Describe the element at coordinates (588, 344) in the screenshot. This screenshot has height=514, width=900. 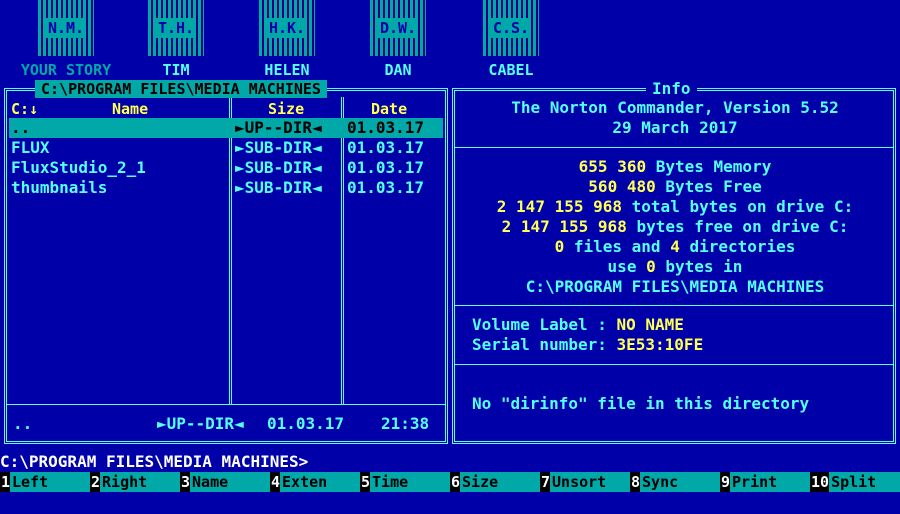
I see `serial-number-line: Serial number: 3E53:10FE` at that location.